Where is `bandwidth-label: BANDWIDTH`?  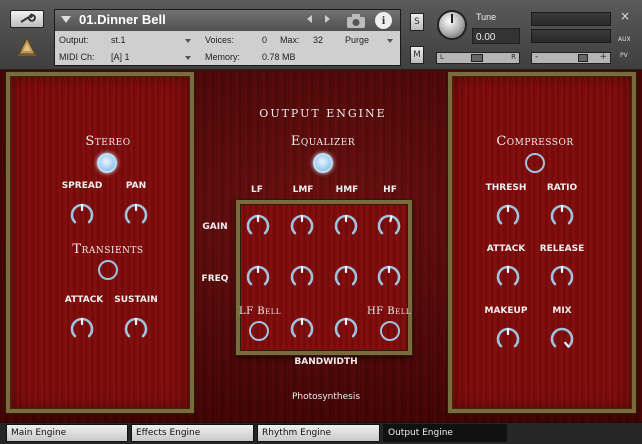
bandwidth-label: BANDWIDTH is located at coordinates (326, 362).